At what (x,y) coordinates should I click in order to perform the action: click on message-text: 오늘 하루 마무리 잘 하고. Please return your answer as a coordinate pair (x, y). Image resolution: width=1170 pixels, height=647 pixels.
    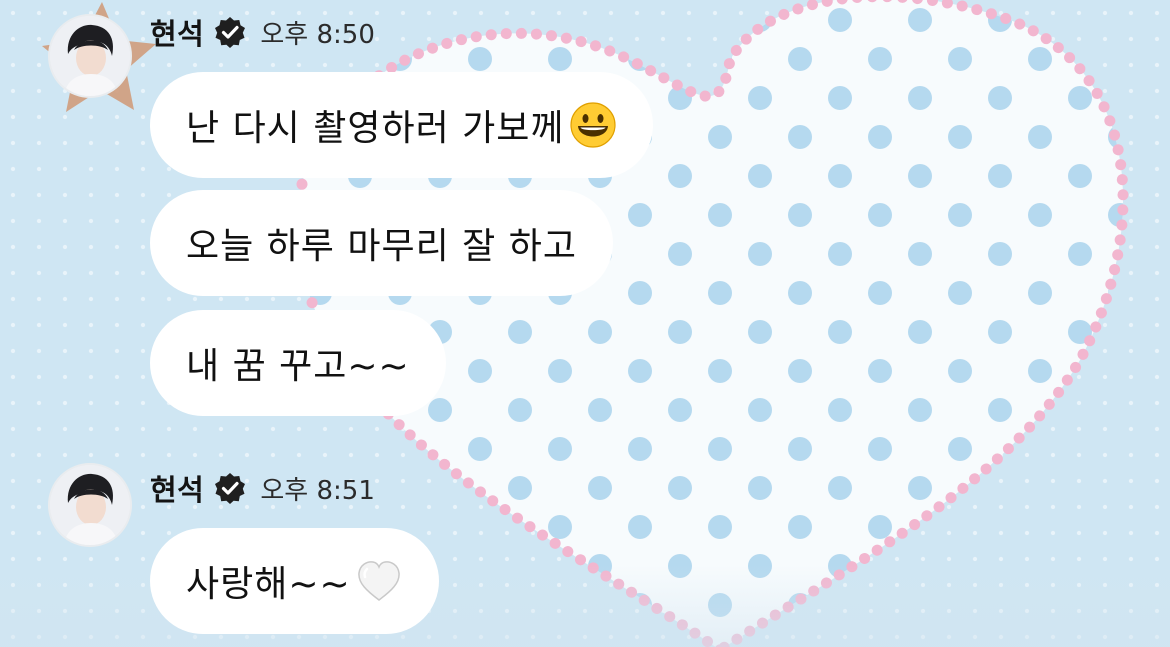
    Looking at the image, I should click on (381, 246).